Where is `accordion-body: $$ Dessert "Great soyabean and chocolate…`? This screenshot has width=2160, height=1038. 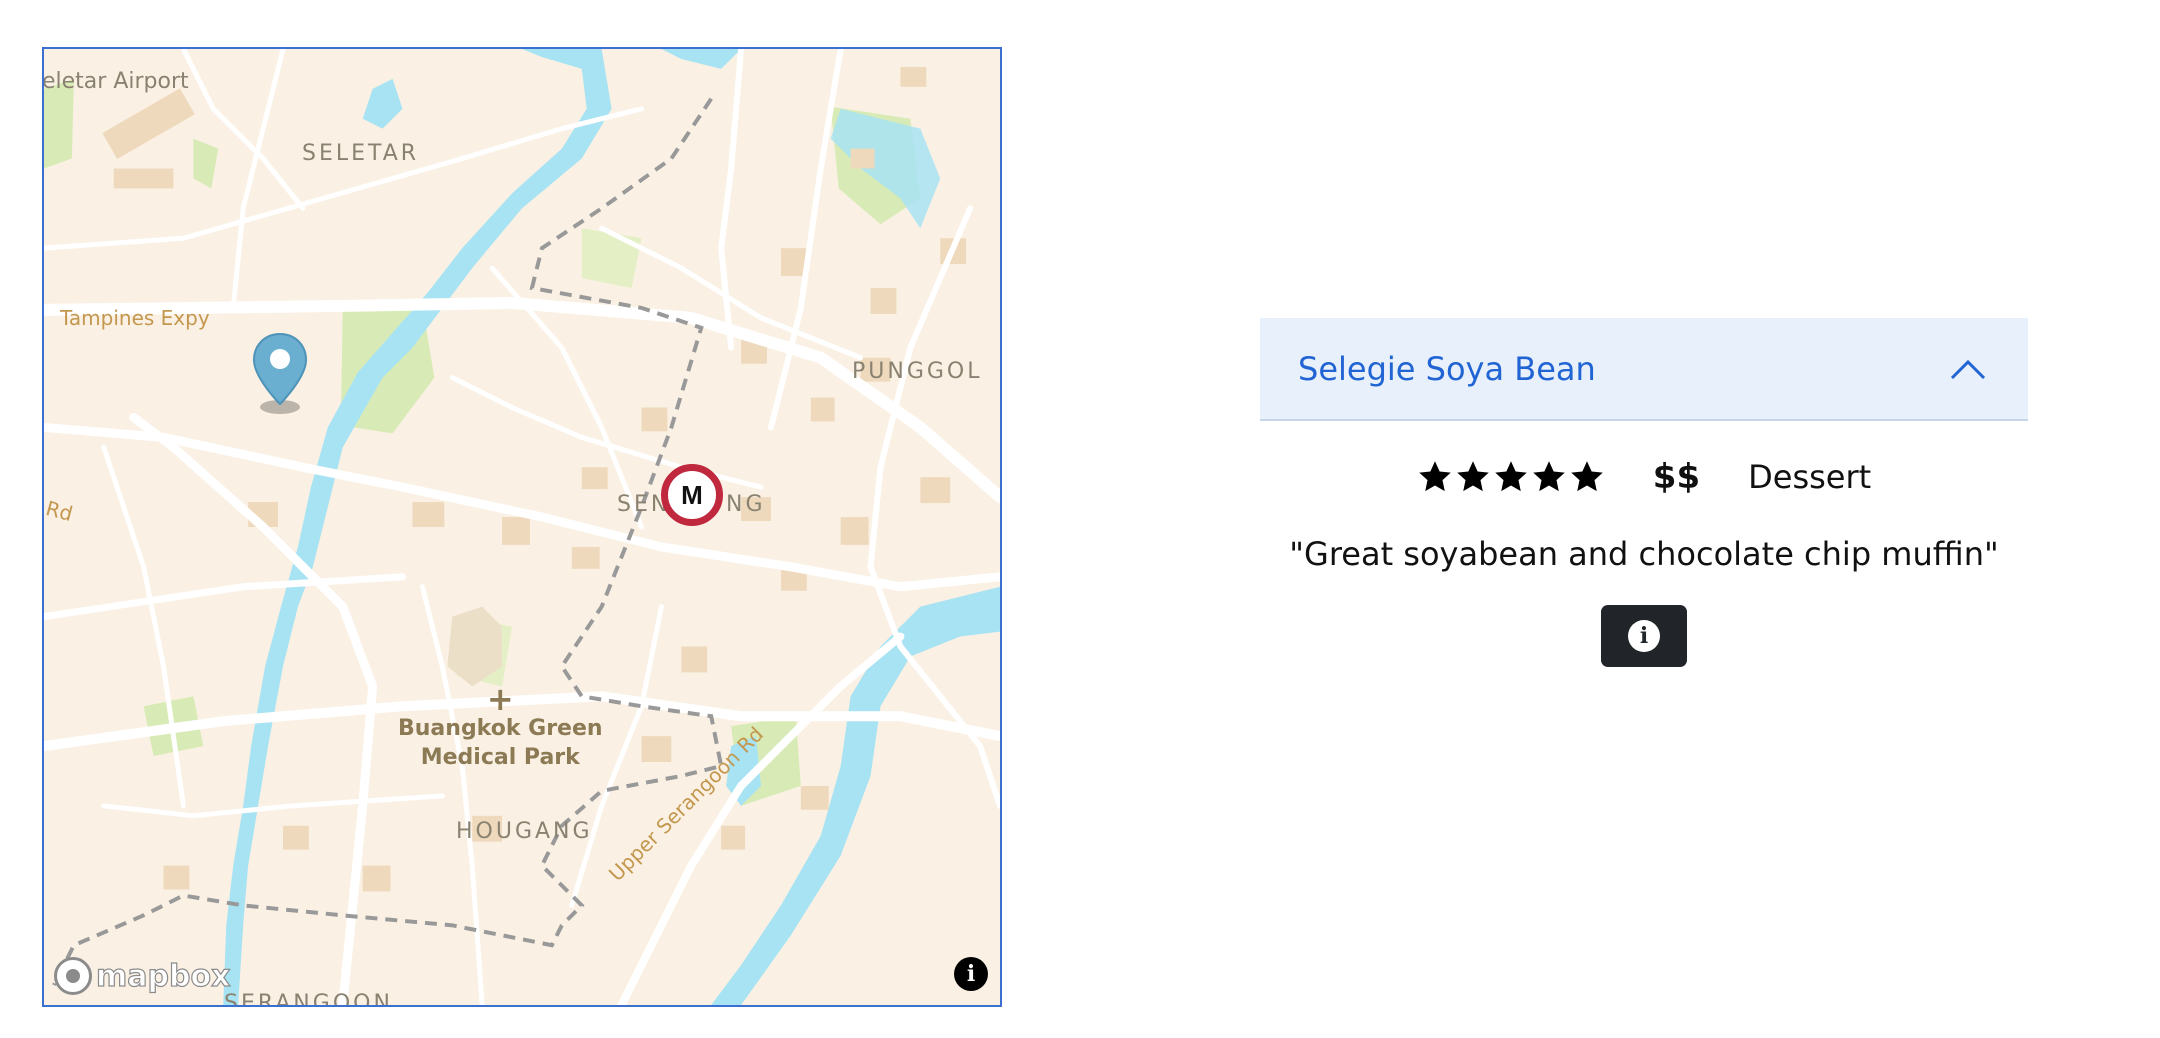
accordion-body: $$ Dessert "Great soyabean and chocolate… is located at coordinates (1644, 544).